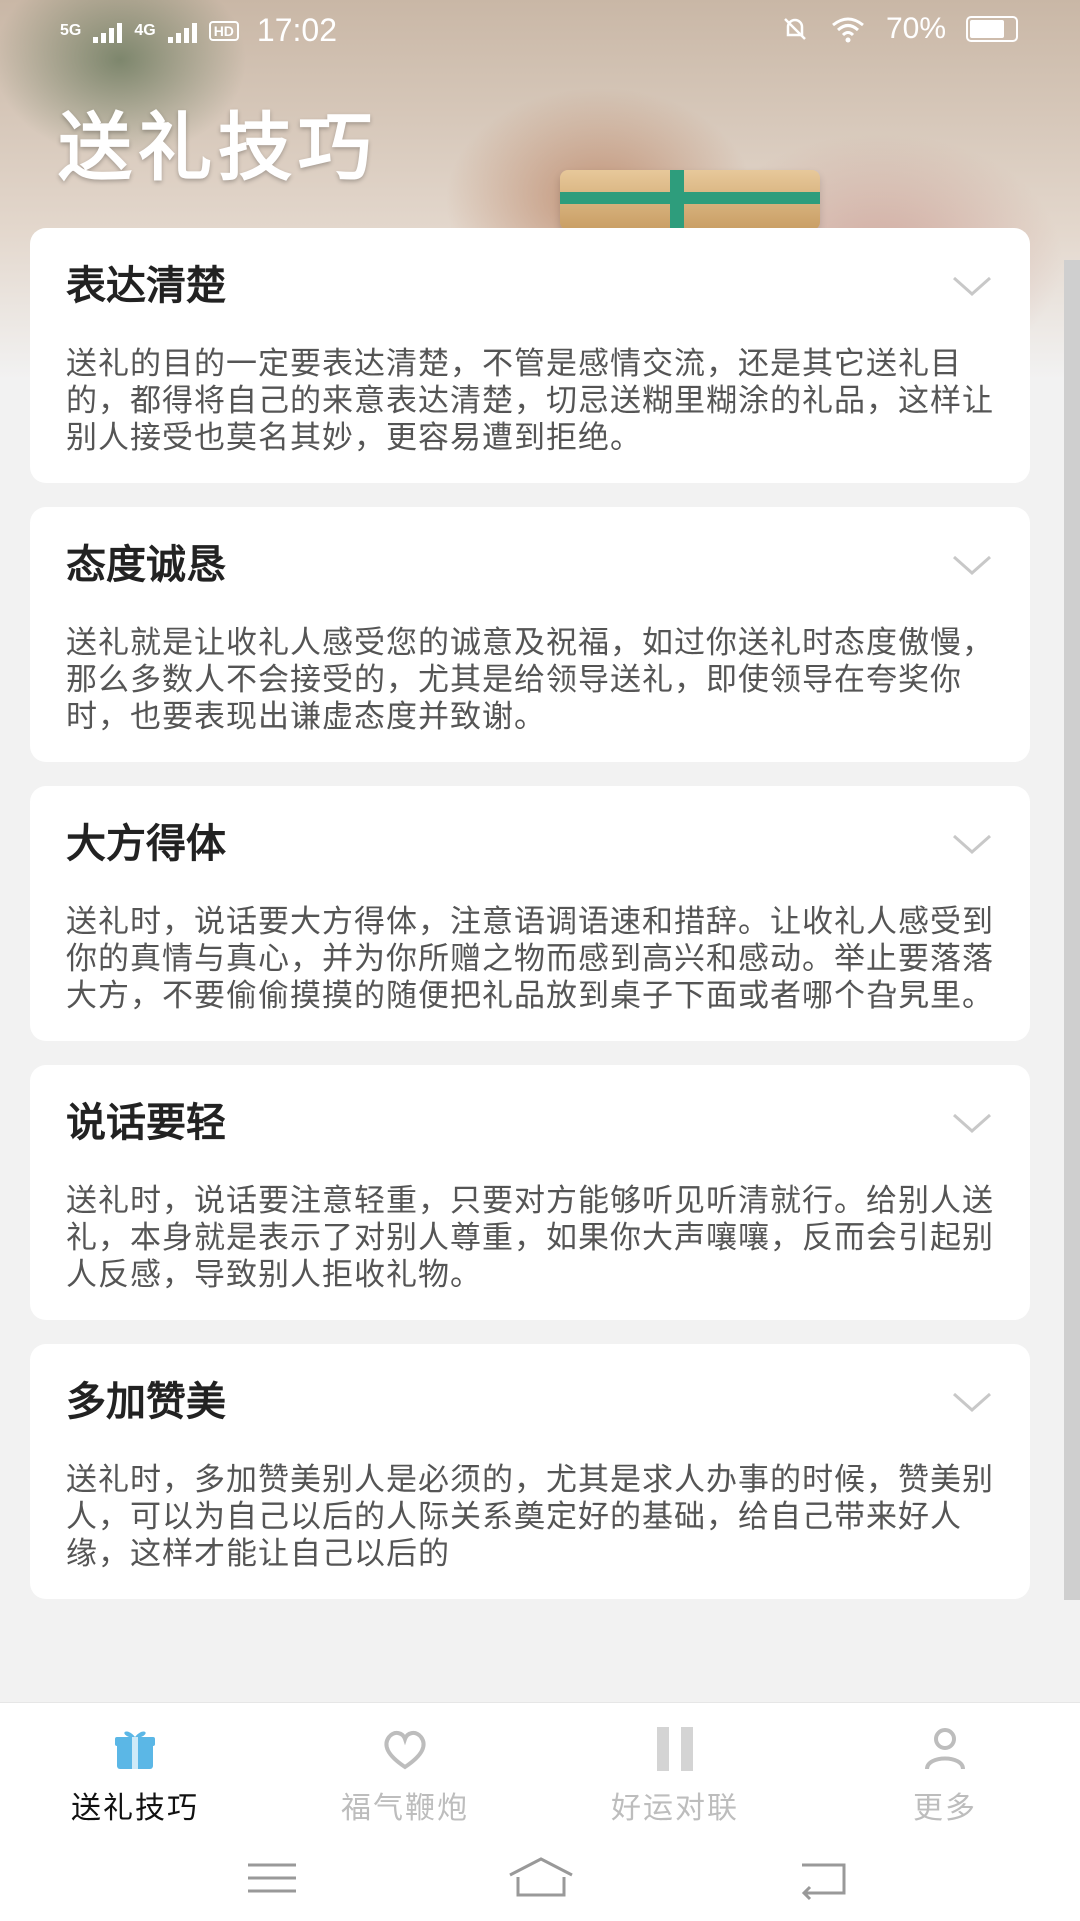 The width and height of the screenshot is (1080, 1921). I want to click on system-navigation-bar, so click(540, 1877).